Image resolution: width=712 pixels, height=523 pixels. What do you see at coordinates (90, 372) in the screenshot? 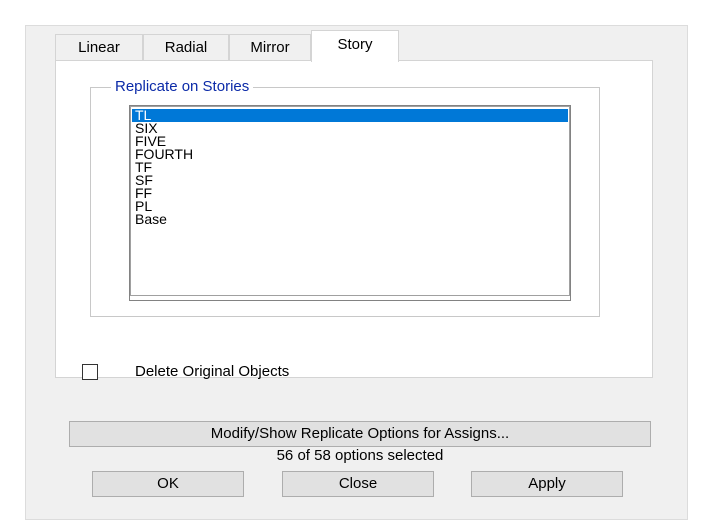
I see `delete-original-checkbox` at bounding box center [90, 372].